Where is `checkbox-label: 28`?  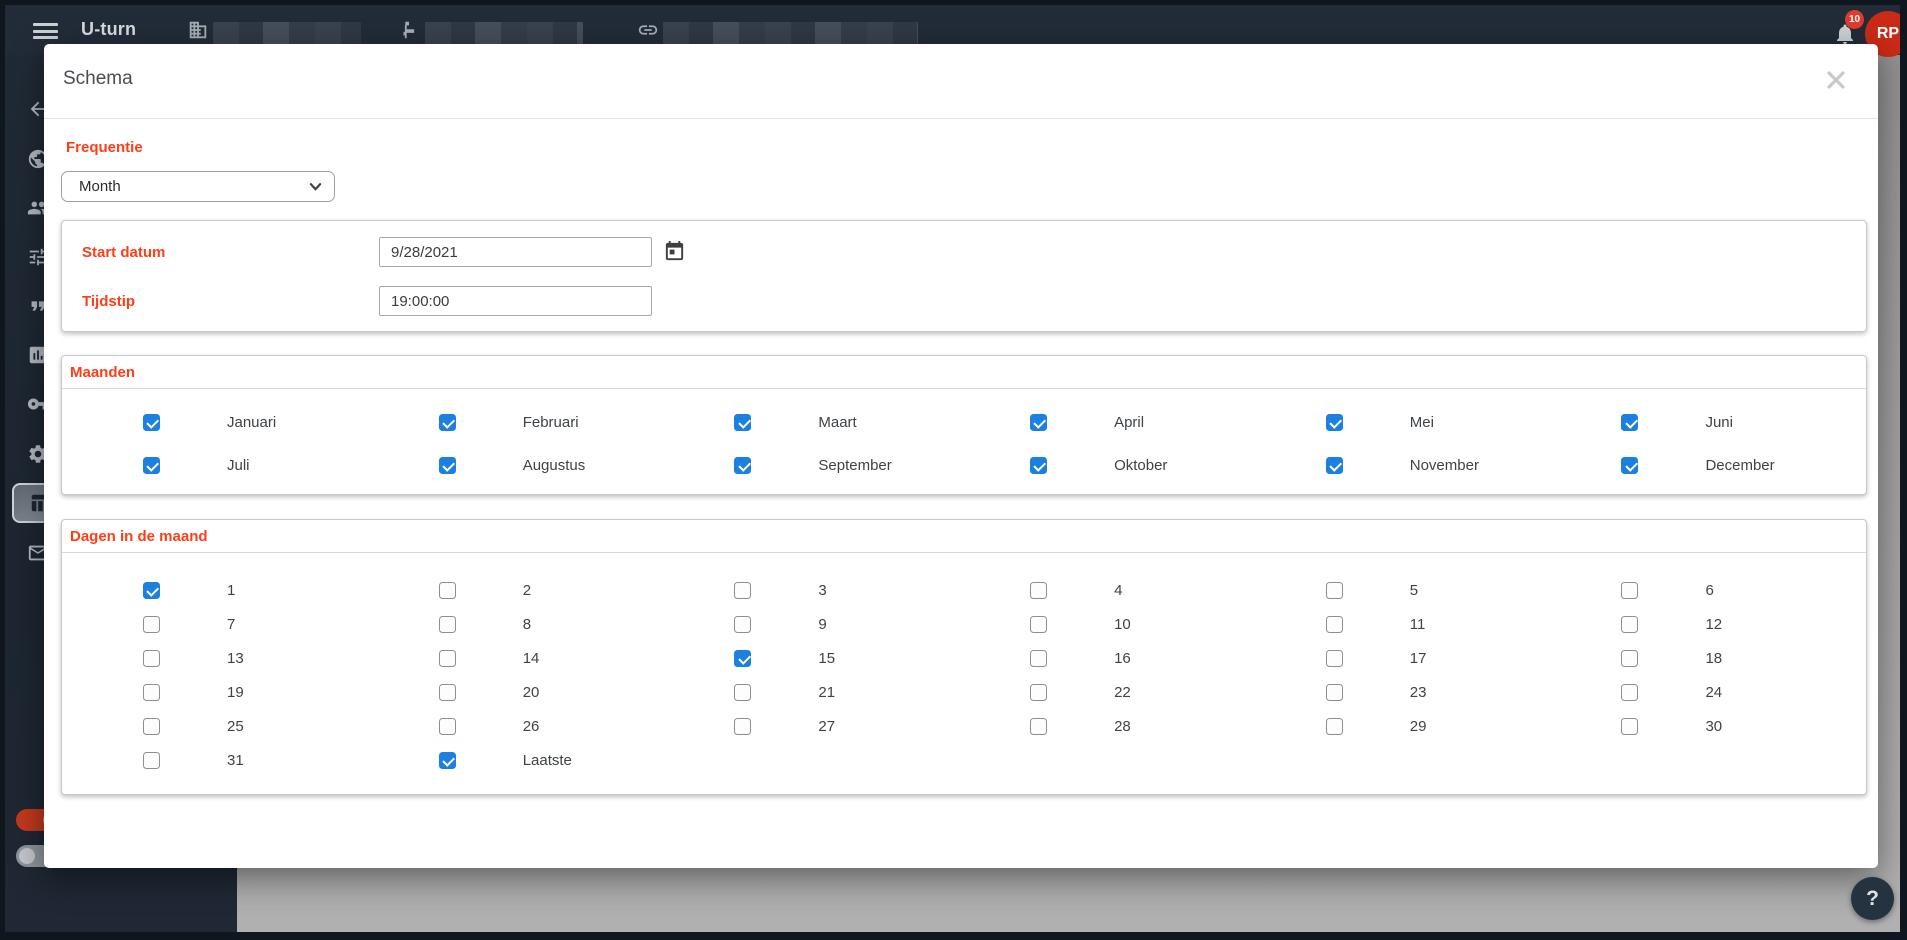 checkbox-label: 28 is located at coordinates (1122, 726).